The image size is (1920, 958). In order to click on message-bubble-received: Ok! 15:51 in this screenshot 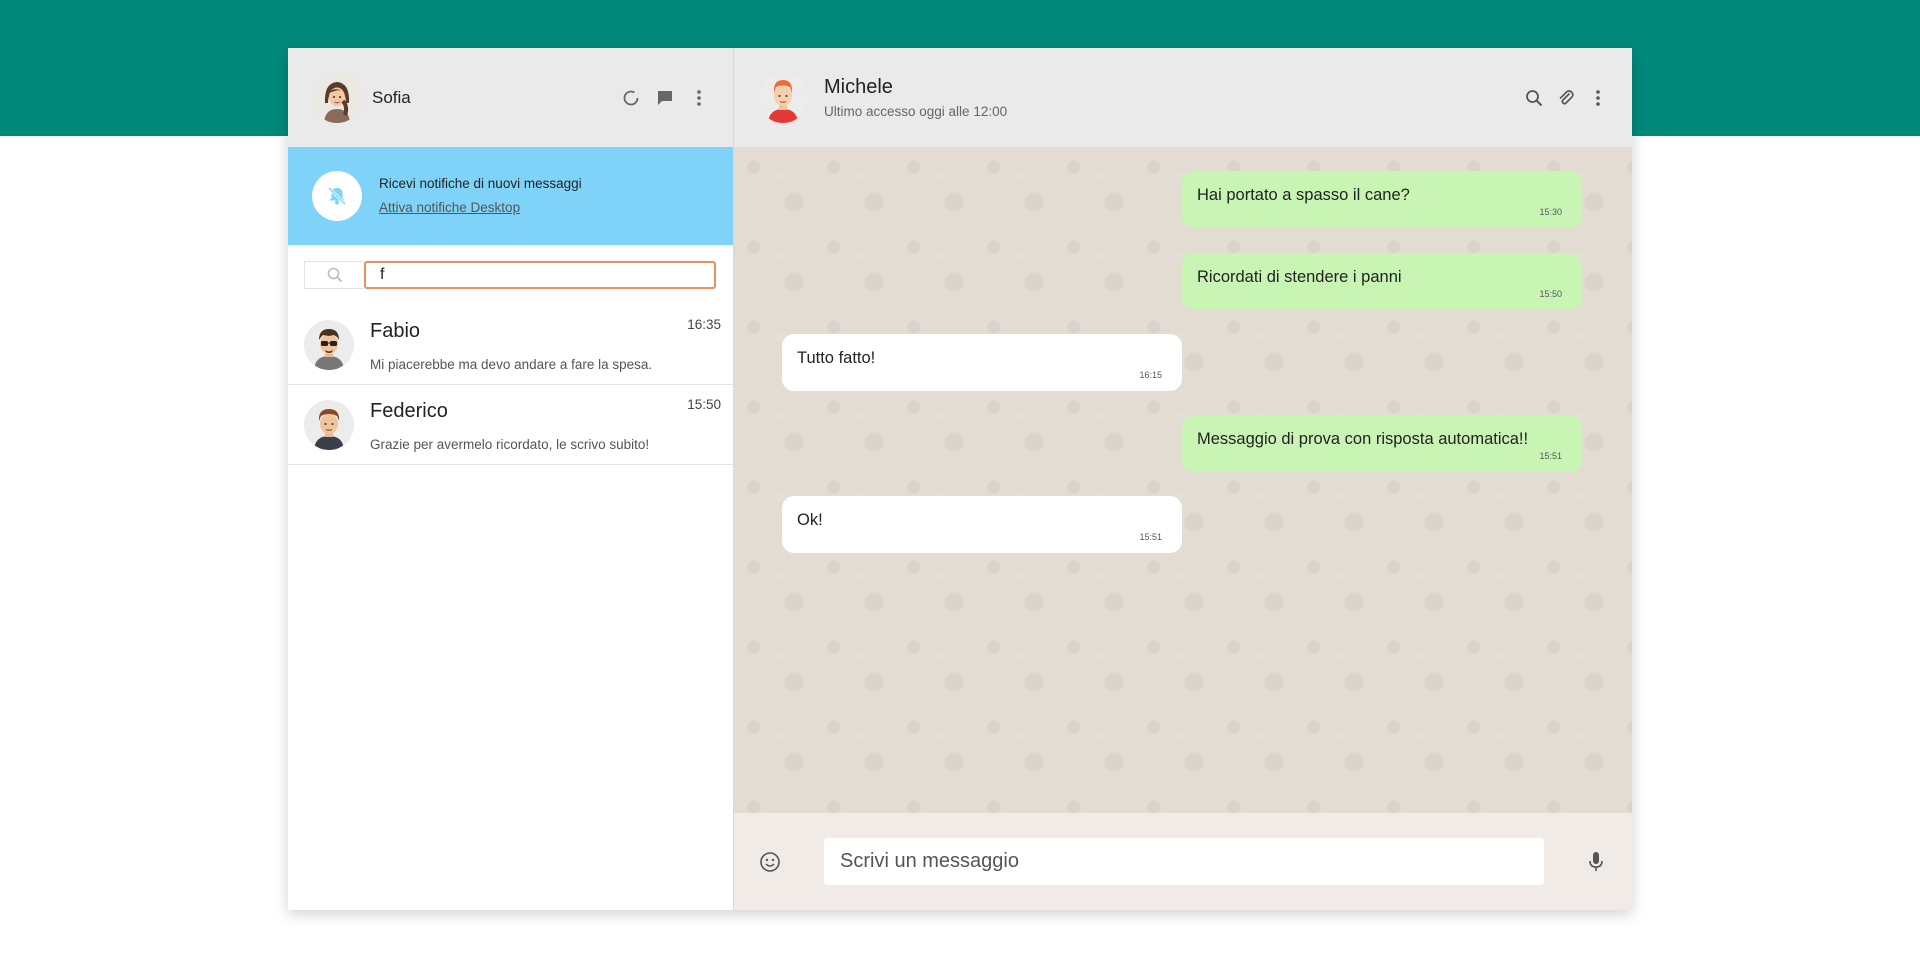, I will do `click(982, 524)`.